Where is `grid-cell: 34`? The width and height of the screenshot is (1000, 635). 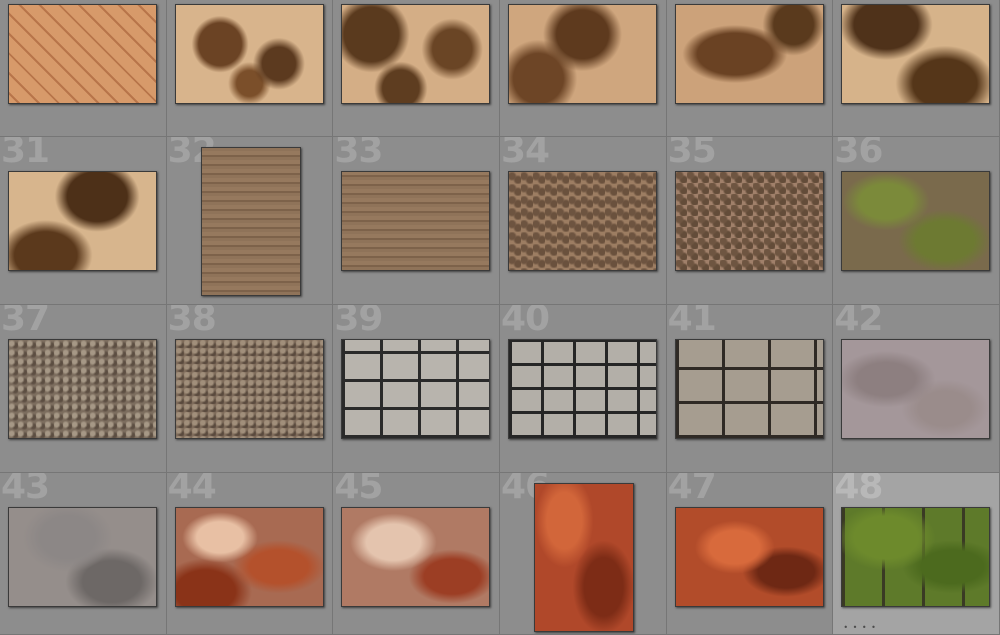 grid-cell: 34 is located at coordinates (583, 221).